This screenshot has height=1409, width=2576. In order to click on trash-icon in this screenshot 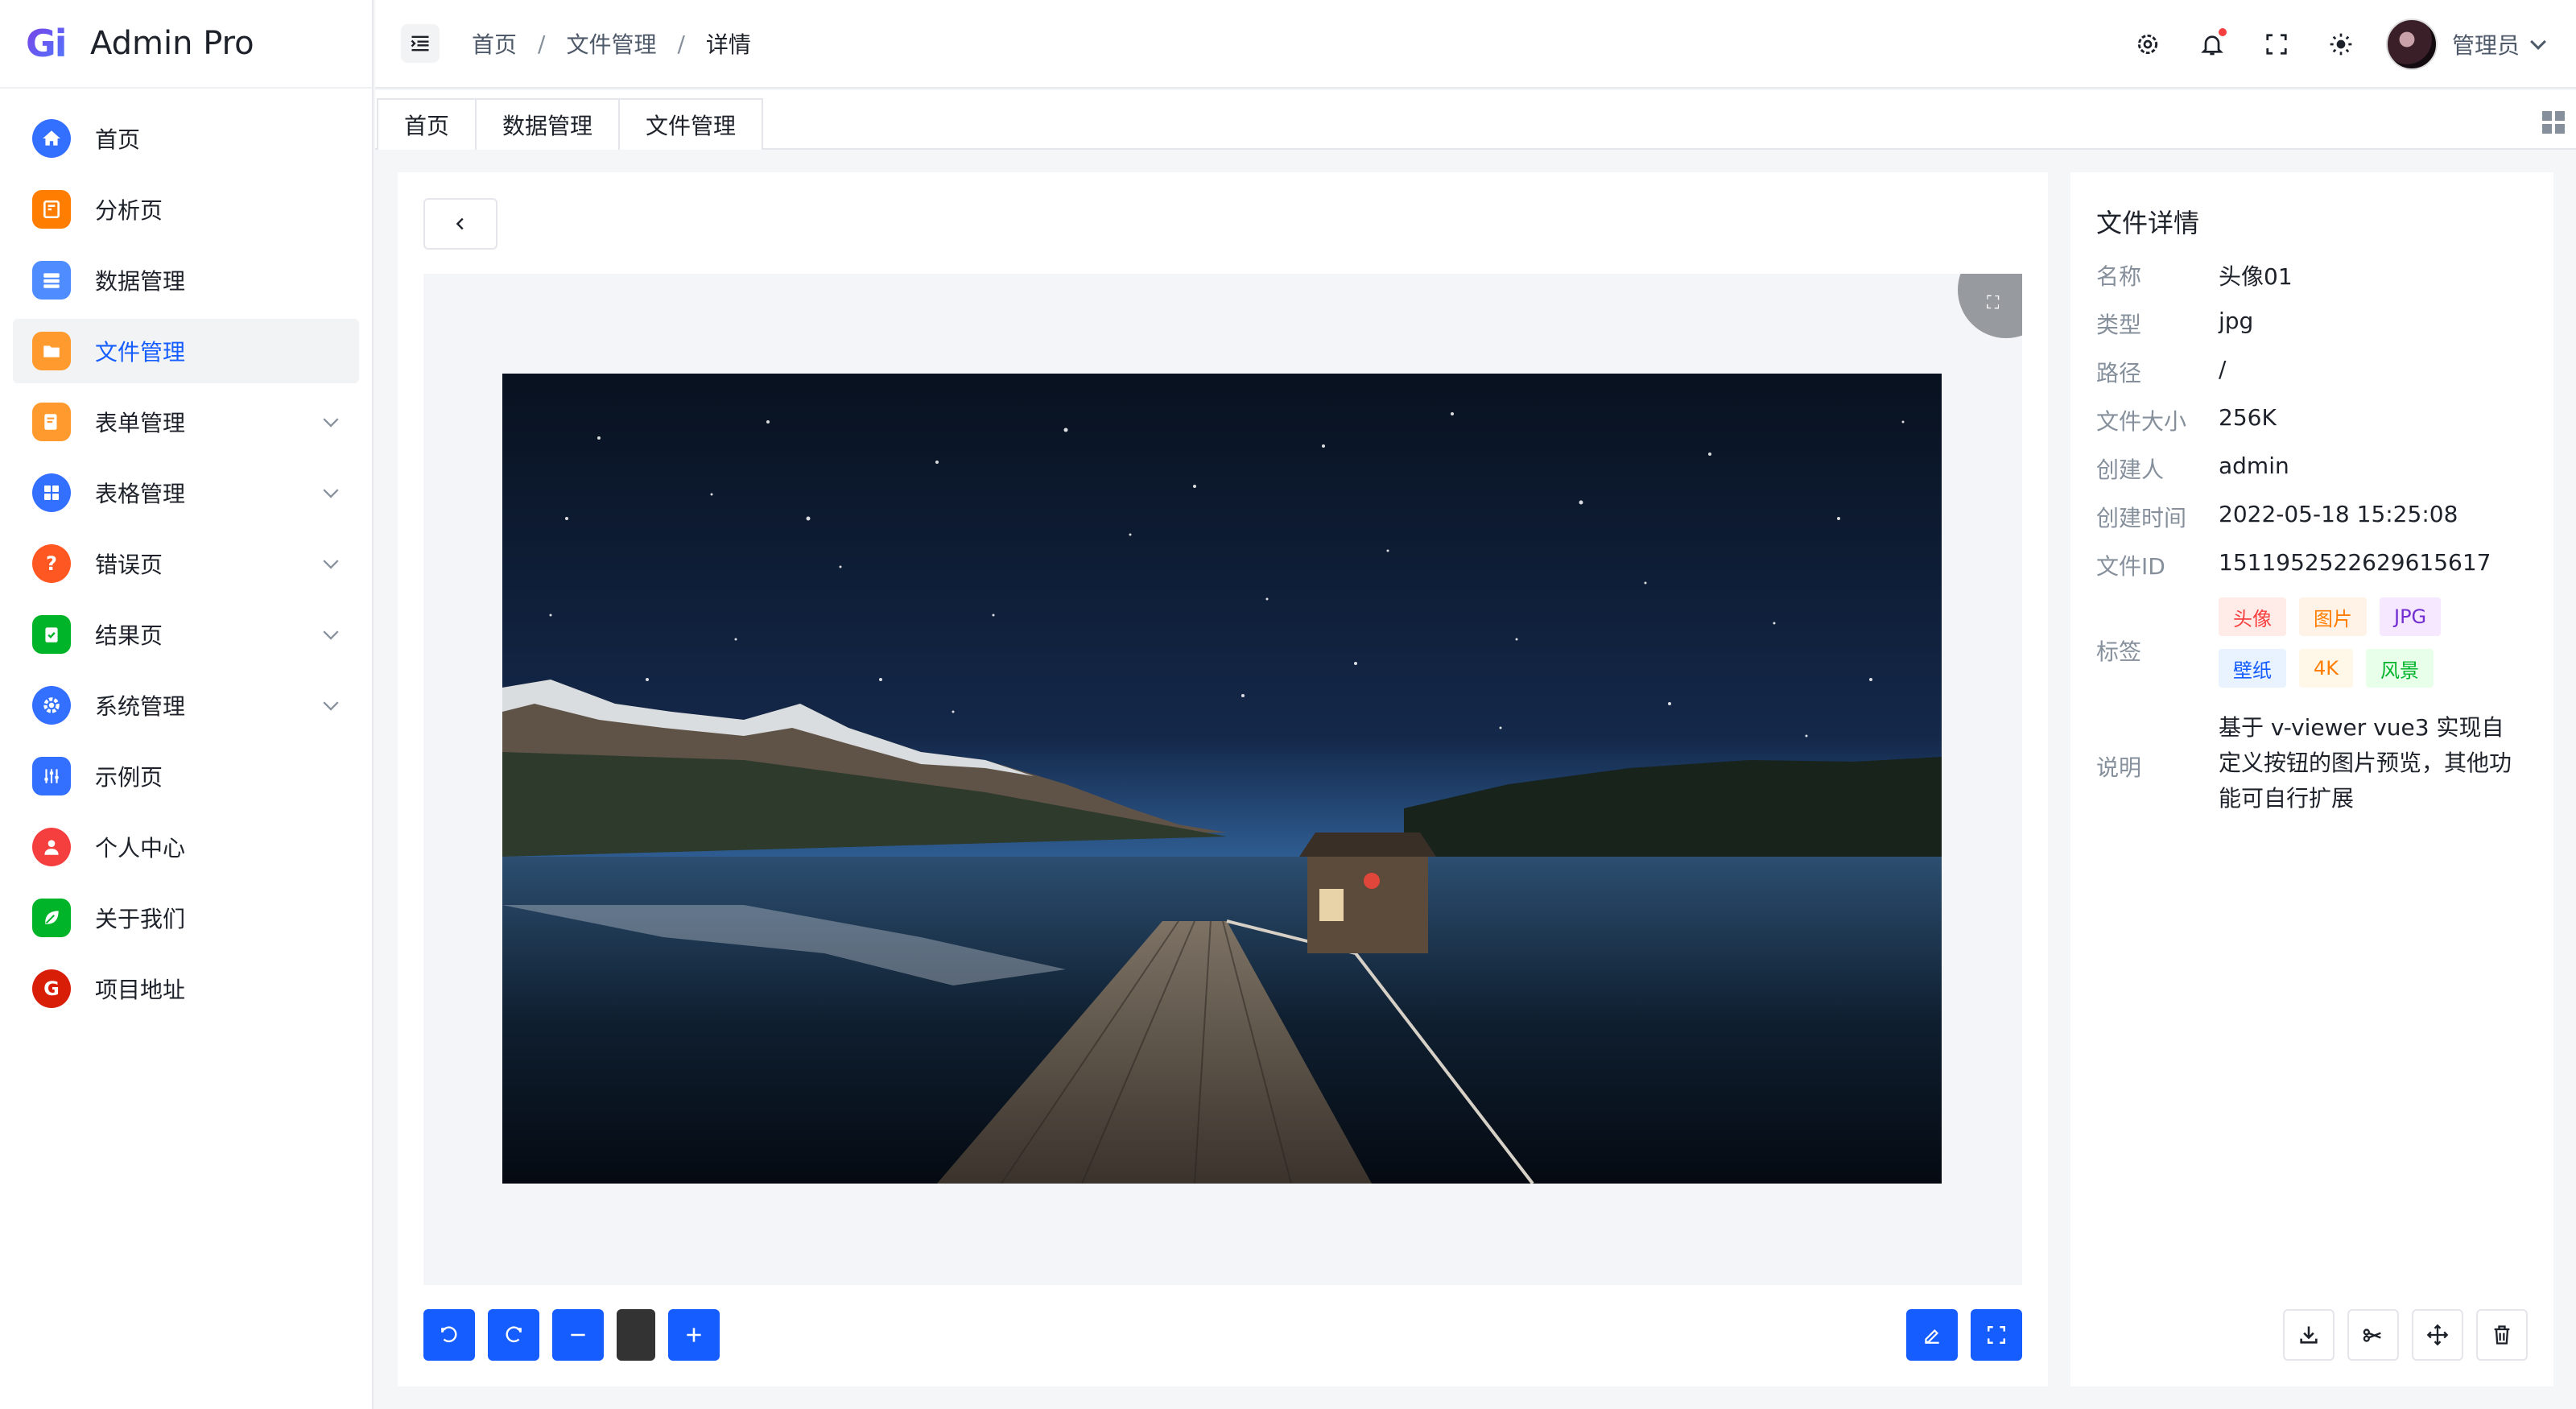, I will do `click(2502, 1335)`.